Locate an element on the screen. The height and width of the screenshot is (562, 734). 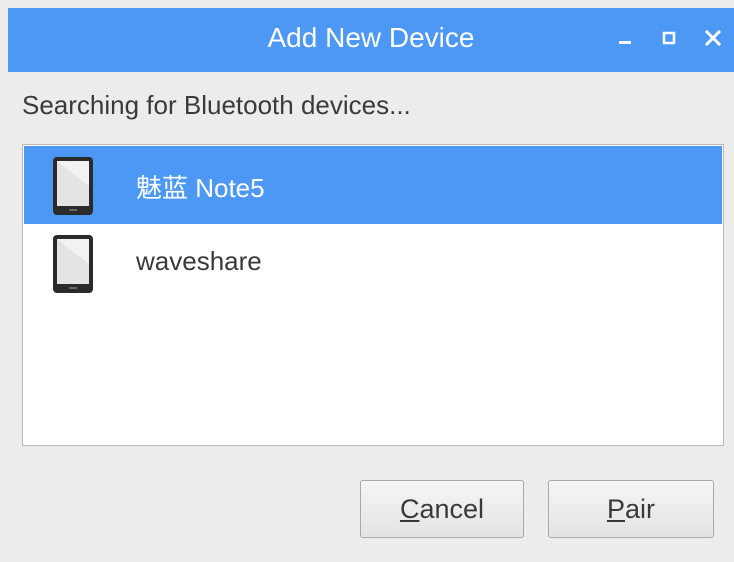
maximize-button is located at coordinates (669, 38).